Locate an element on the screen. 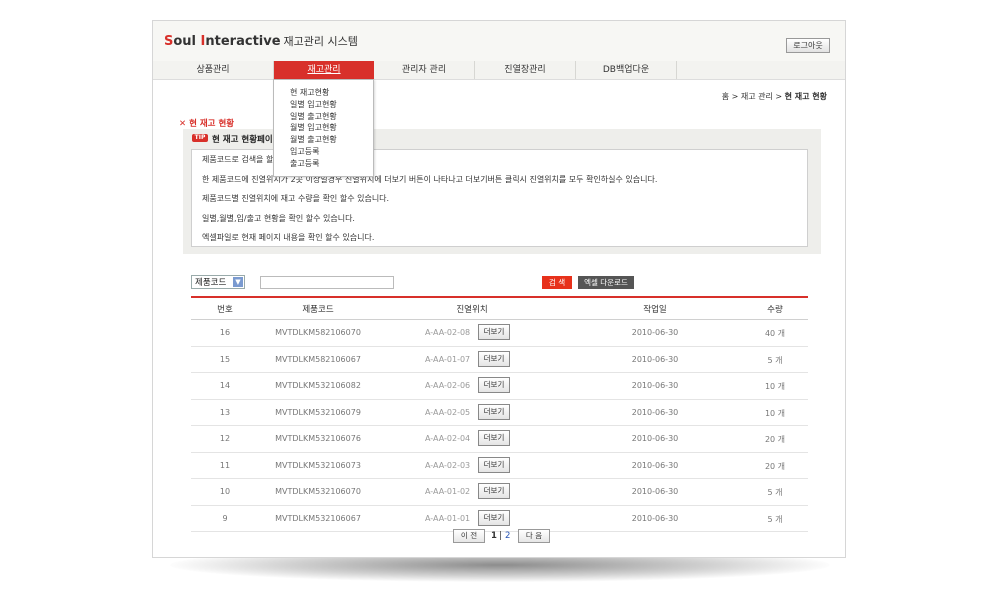 This screenshot has height=600, width=1000. cell-code: MVTDLKM582106070 is located at coordinates (318, 332).